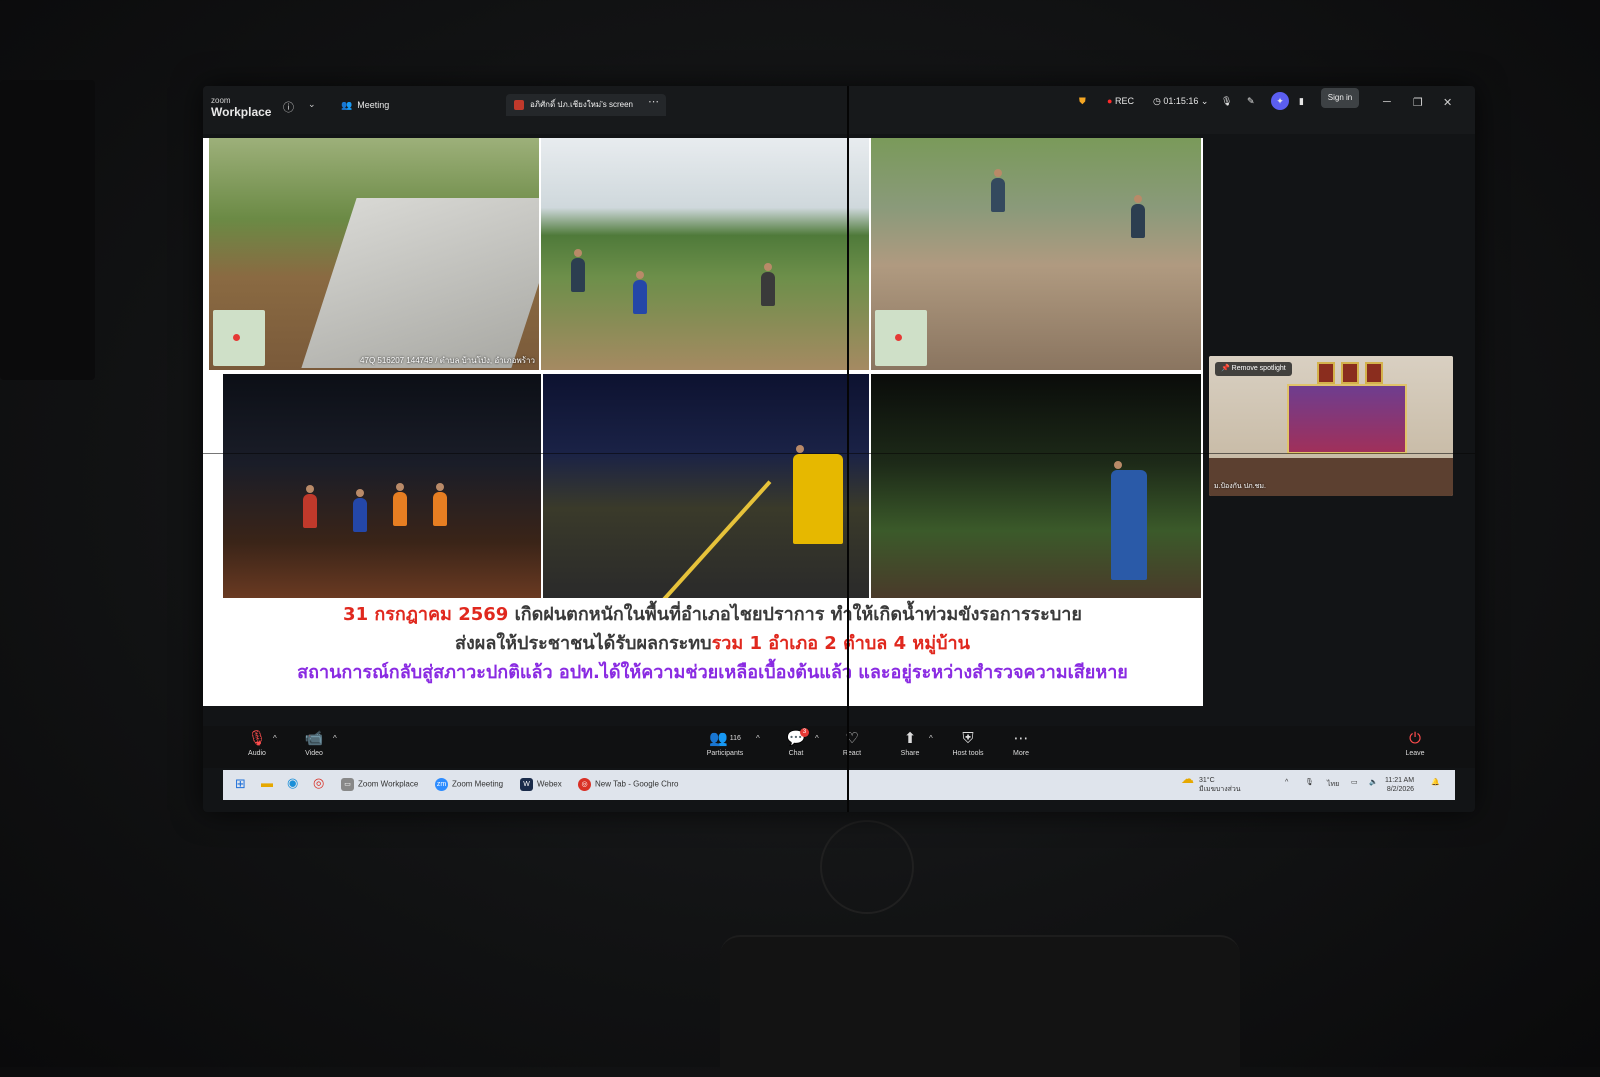 The height and width of the screenshot is (1077, 1600). What do you see at coordinates (292, 783) in the screenshot?
I see `edge-icon: ◉` at bounding box center [292, 783].